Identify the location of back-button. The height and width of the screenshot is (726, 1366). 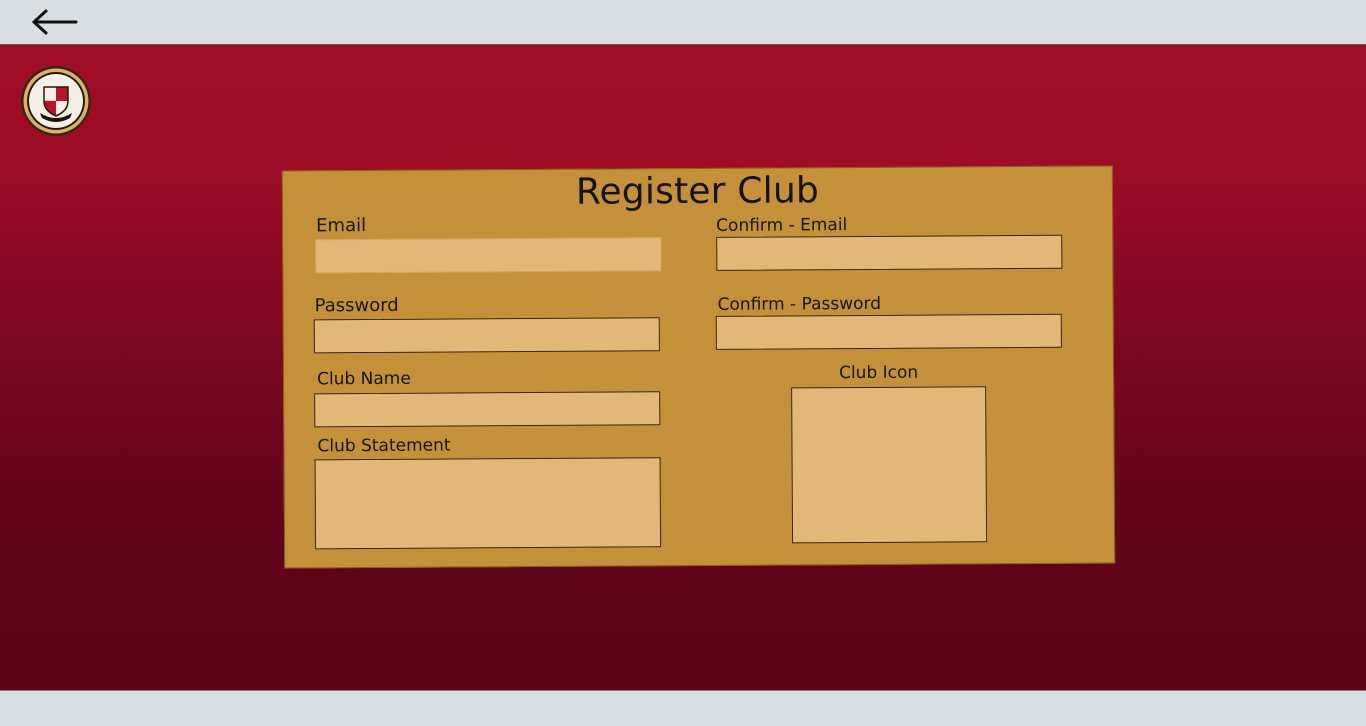
(54, 22).